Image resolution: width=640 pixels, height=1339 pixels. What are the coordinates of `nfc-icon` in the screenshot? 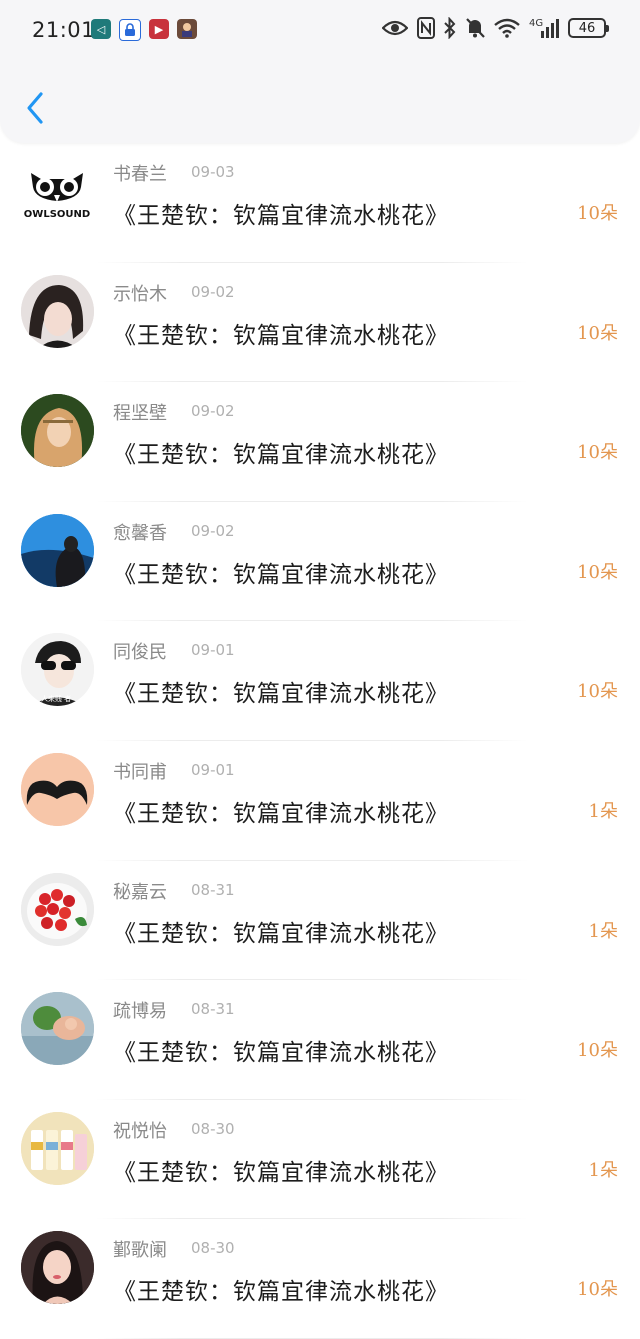 It's located at (426, 28).